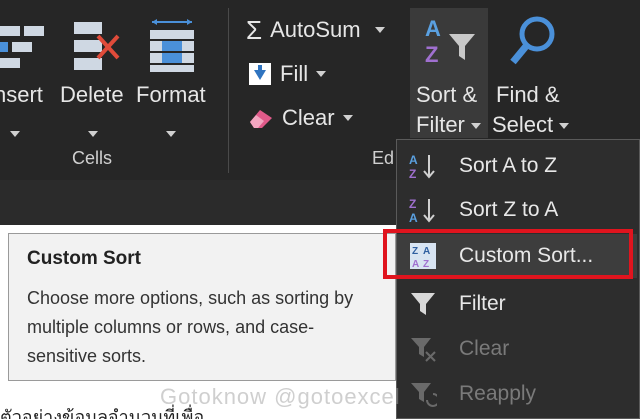  What do you see at coordinates (92, 94) in the screenshot?
I see `delete-label: Delete` at bounding box center [92, 94].